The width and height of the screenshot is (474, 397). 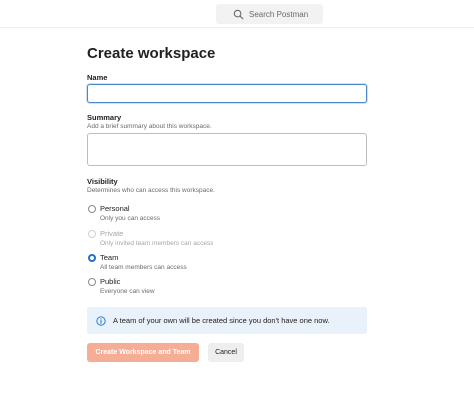 I want to click on search-placeholder: Search Postman, so click(x=279, y=14).